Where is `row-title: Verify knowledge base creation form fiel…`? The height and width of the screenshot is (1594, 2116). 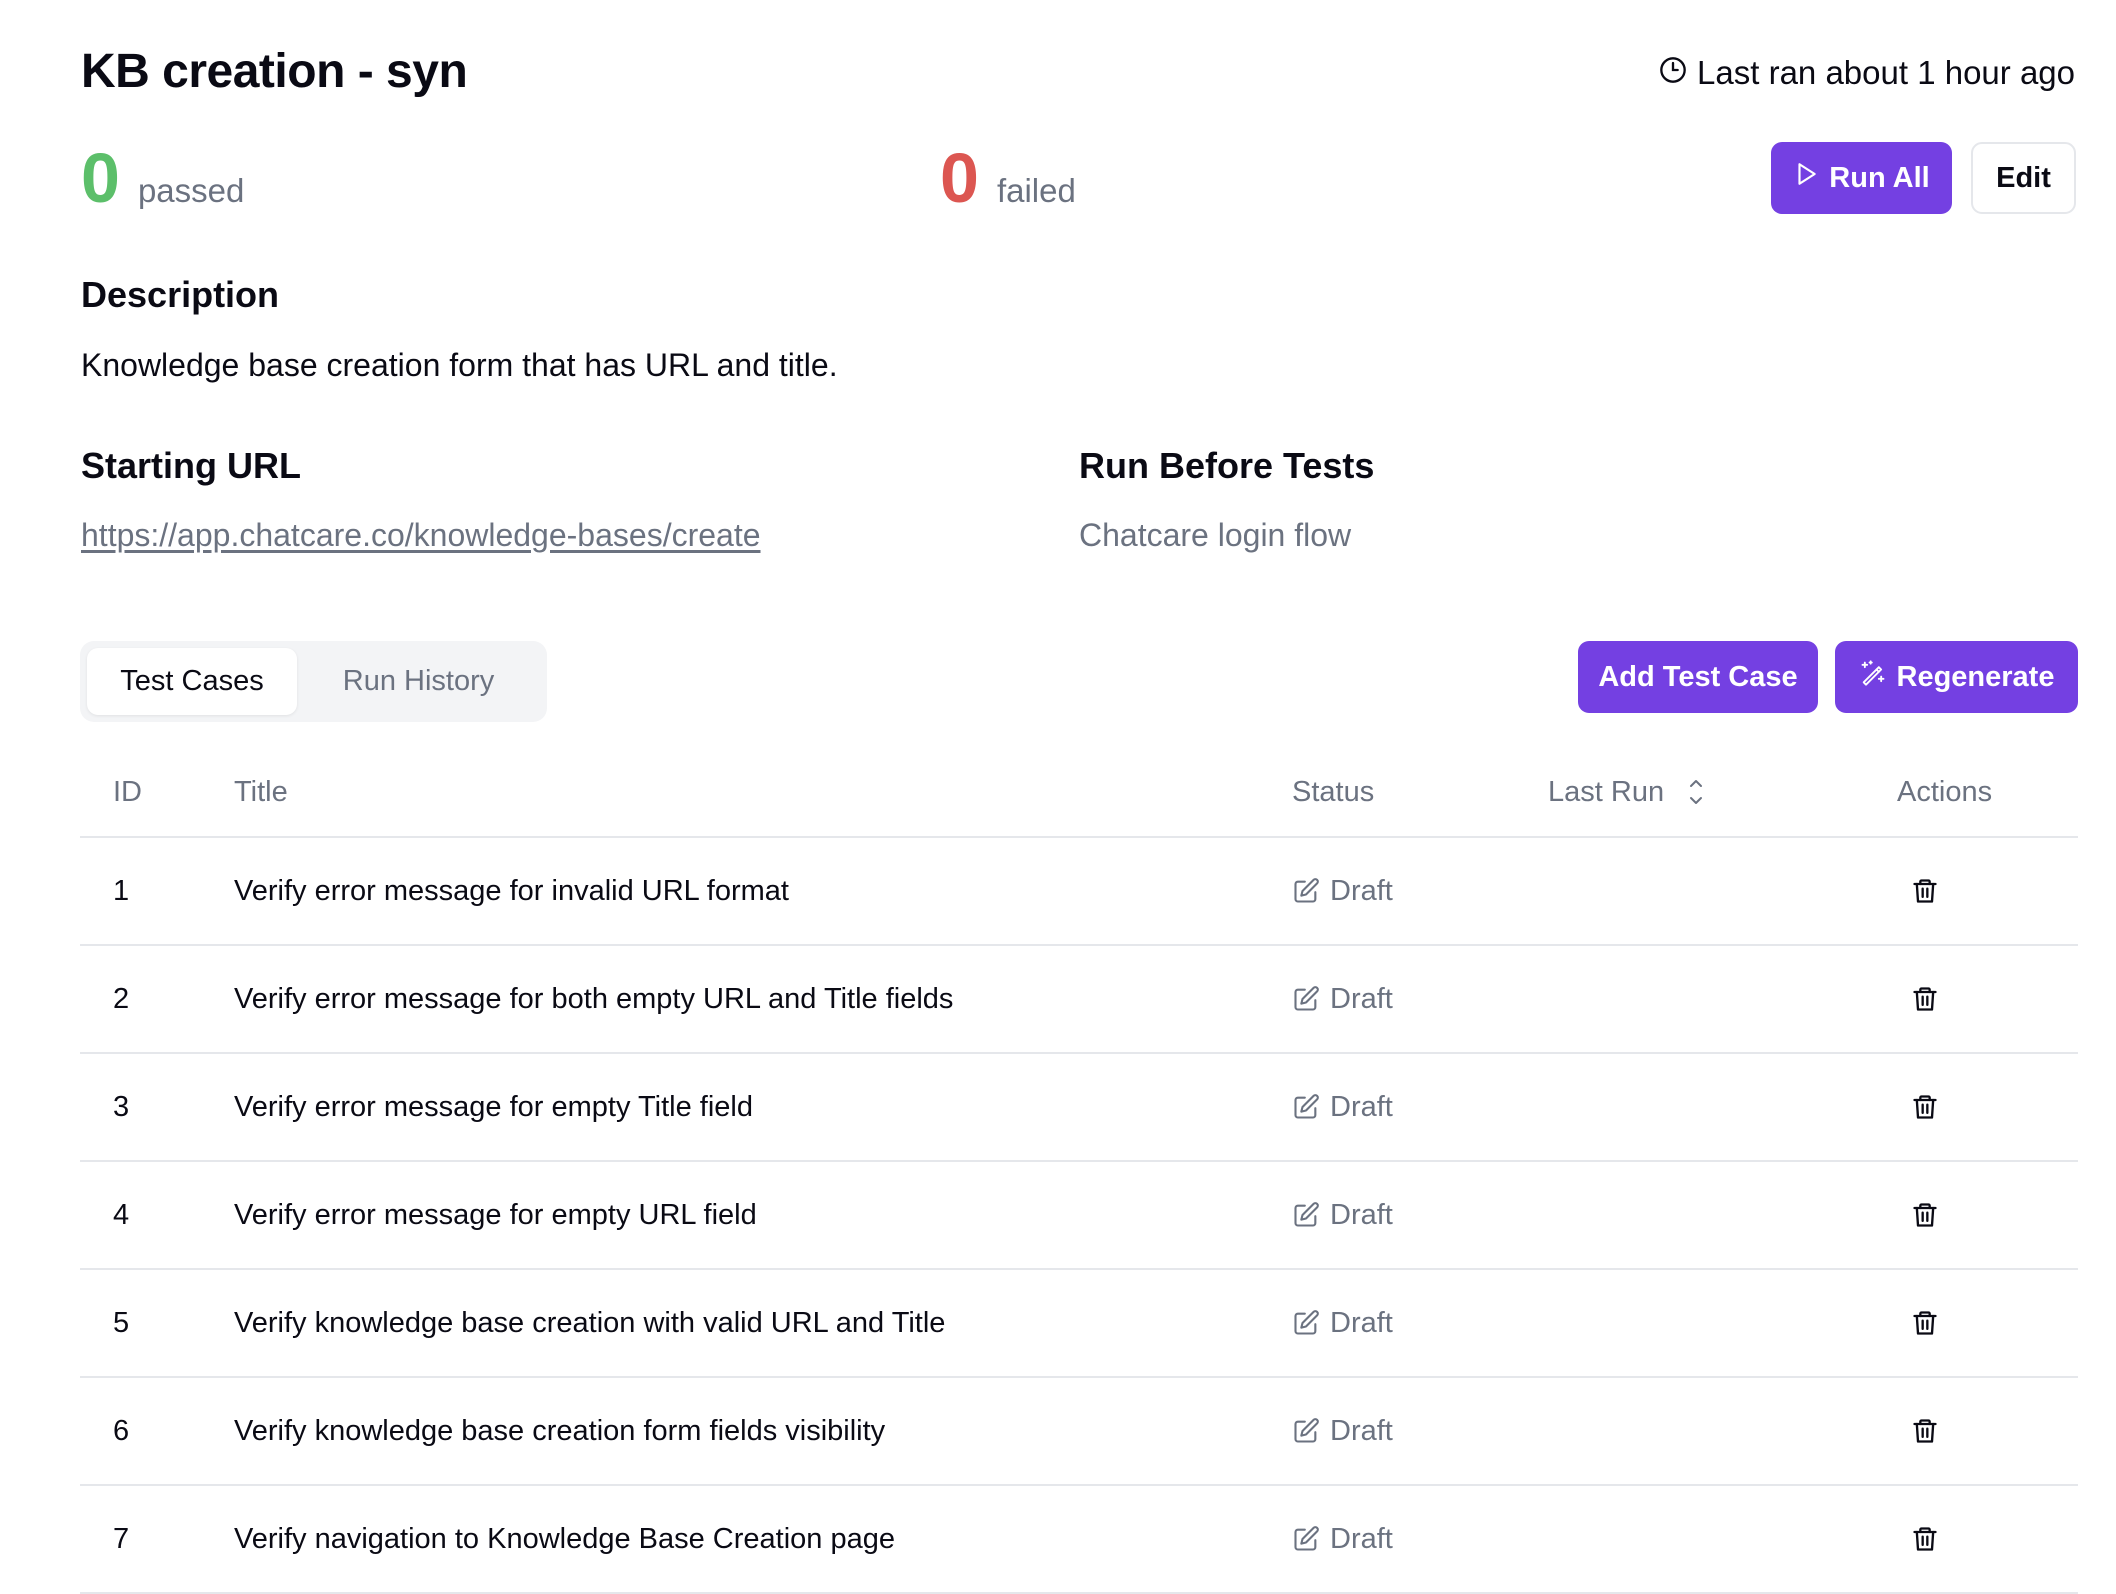 row-title: Verify knowledge base creation form fiel… is located at coordinates (560, 1430).